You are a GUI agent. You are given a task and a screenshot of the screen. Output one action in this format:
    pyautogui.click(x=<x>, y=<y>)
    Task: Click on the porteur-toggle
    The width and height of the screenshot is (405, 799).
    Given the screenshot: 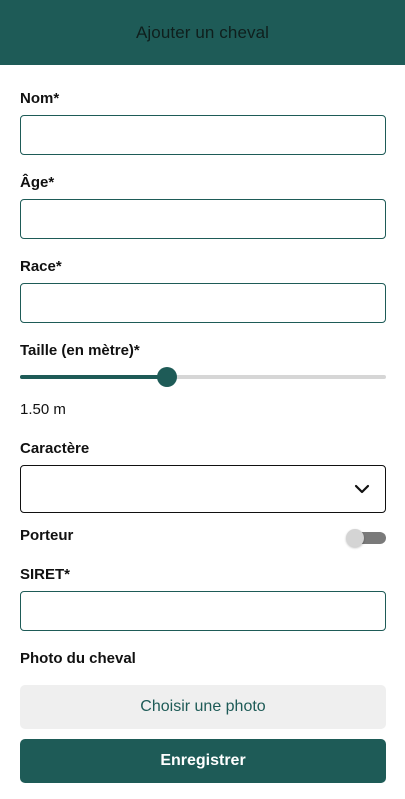 What is the action you would take?
    pyautogui.click(x=366, y=538)
    